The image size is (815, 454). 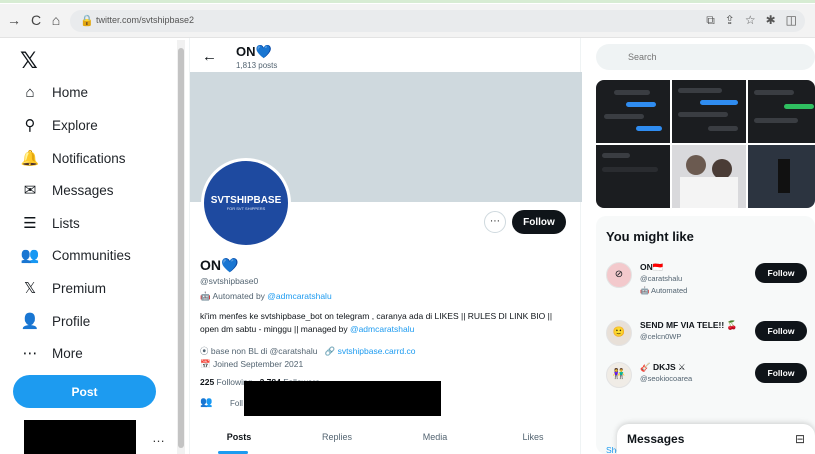 I want to click on people-icon: 👥, so click(x=30, y=255).